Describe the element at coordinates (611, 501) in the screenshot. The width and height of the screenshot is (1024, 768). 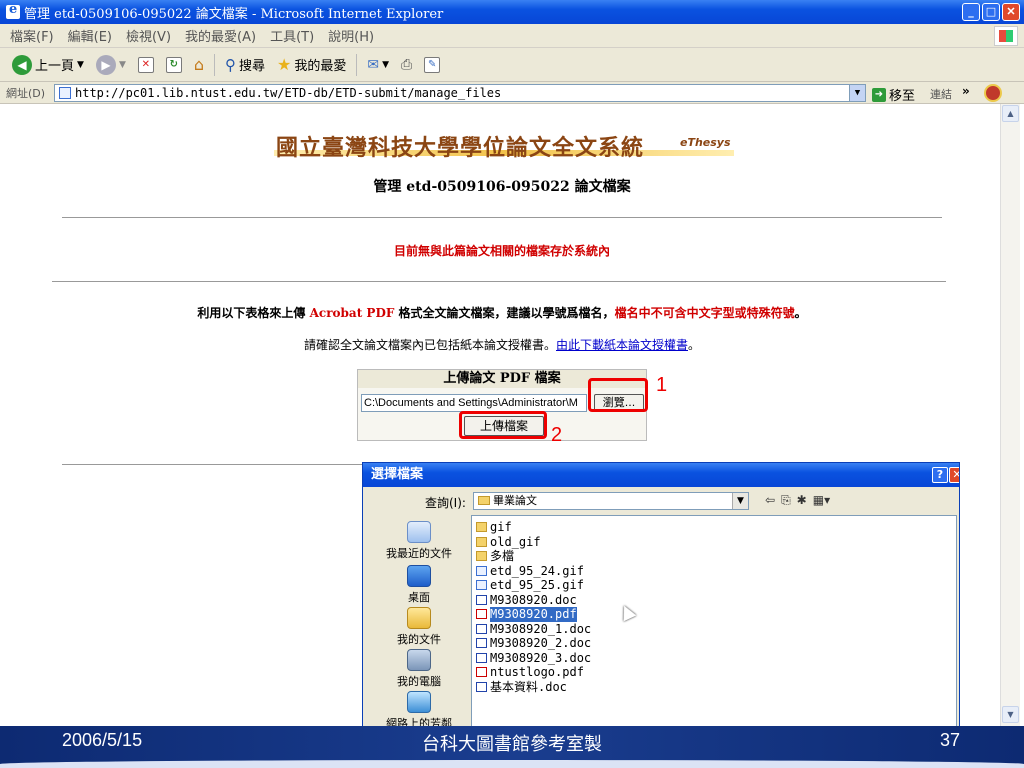
I see `lookin-select: 畢業論文 ▼` at that location.